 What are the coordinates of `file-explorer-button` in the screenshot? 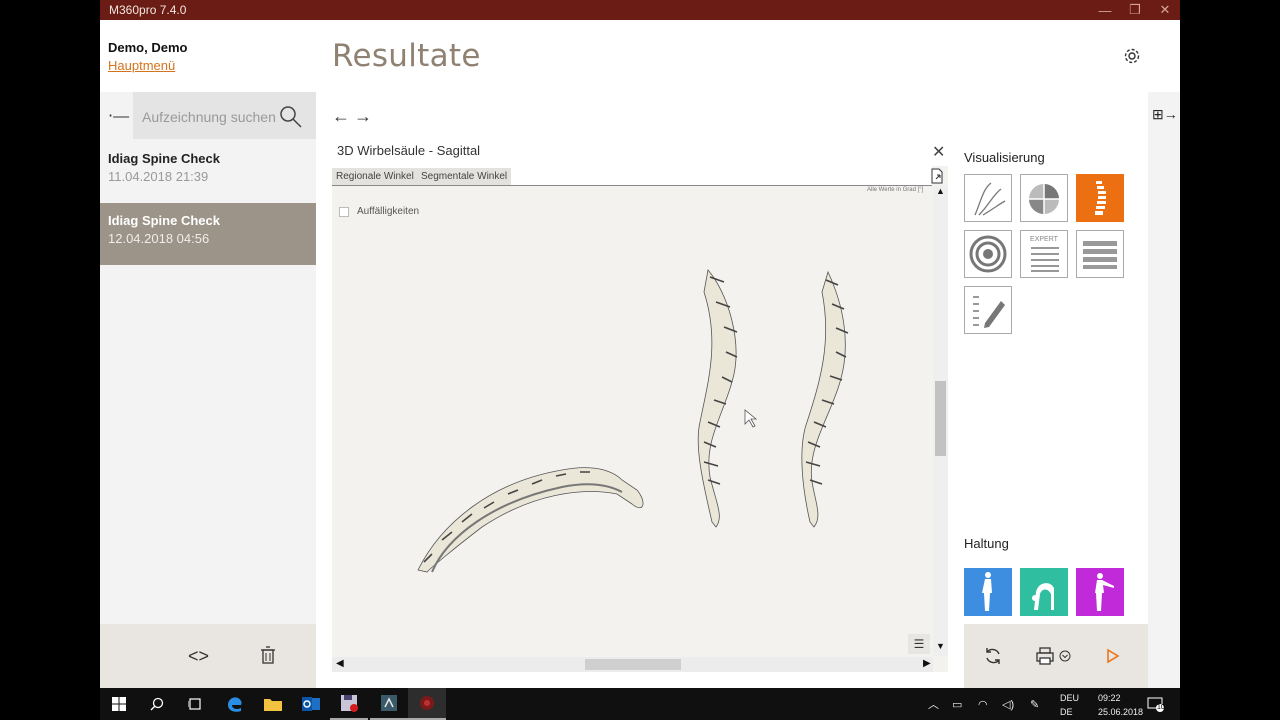 It's located at (273, 704).